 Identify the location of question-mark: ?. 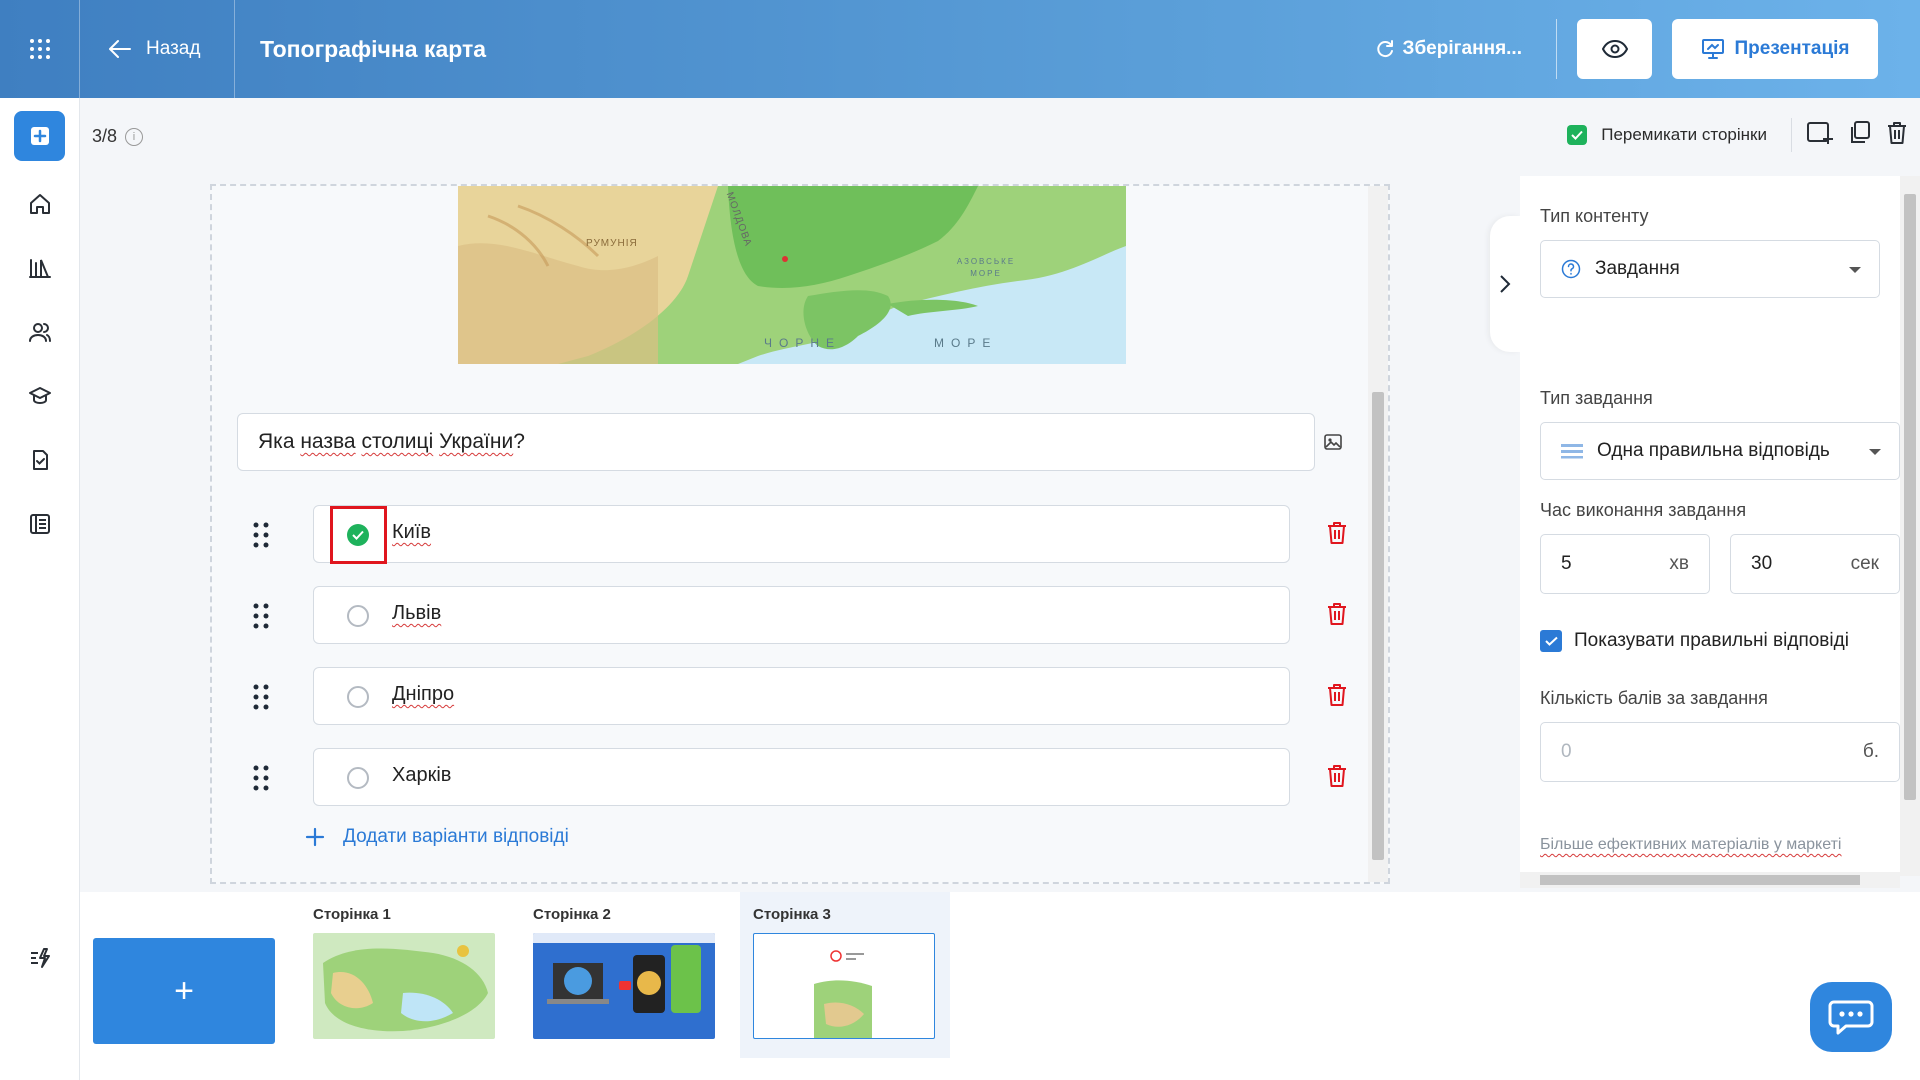
(519, 441).